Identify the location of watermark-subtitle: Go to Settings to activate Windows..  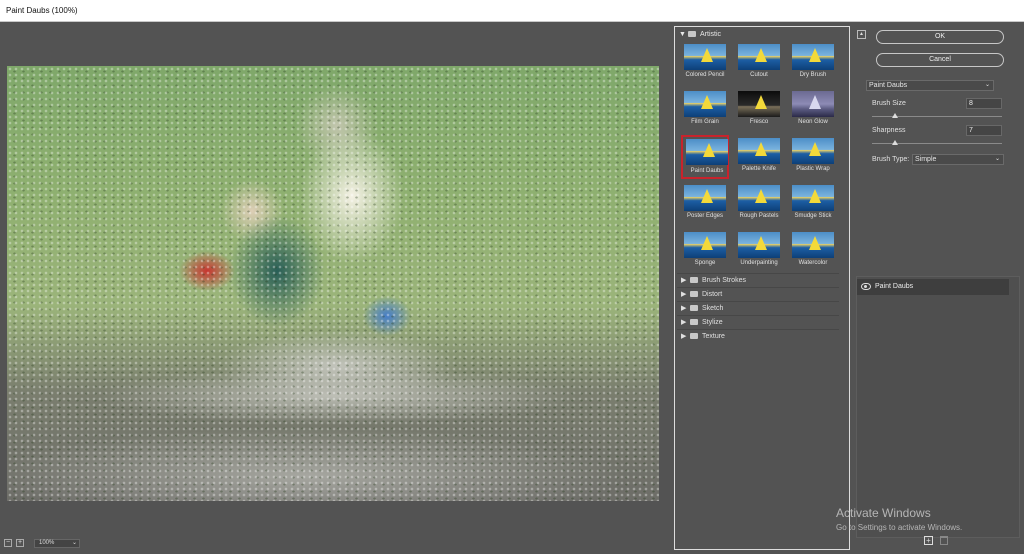
(899, 527).